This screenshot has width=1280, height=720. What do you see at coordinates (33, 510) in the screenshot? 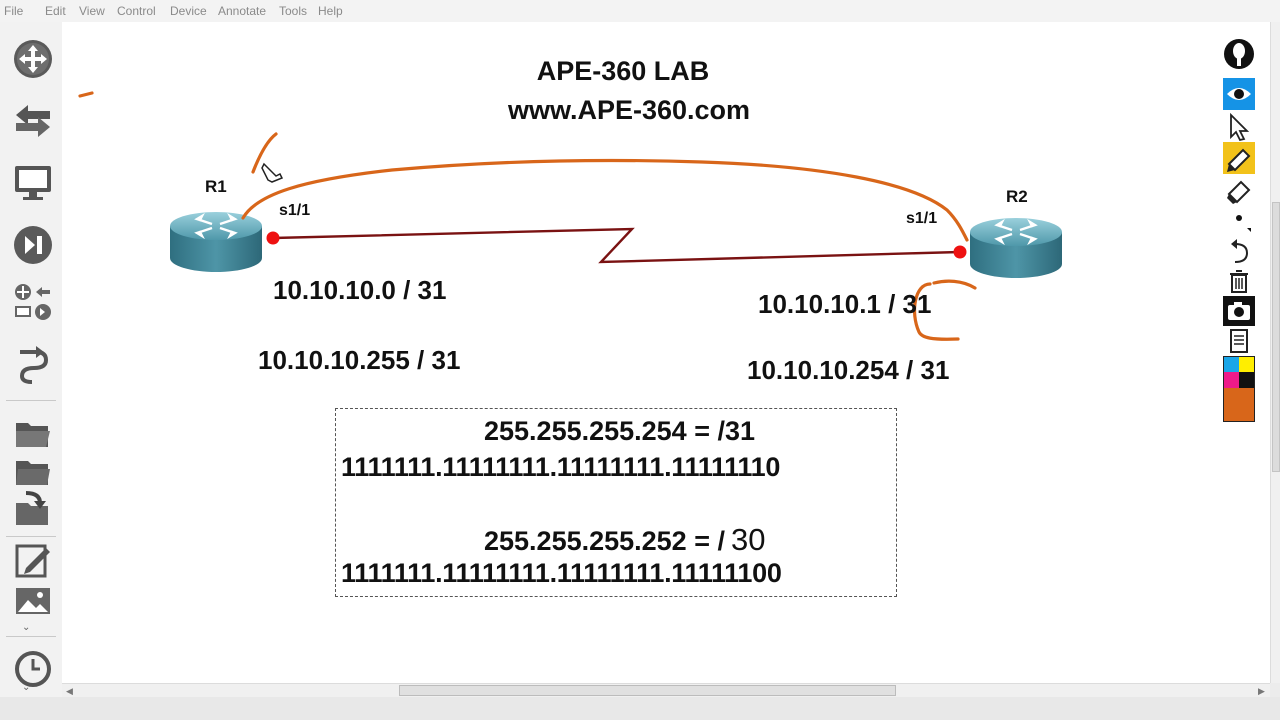
I see `save-folder-icon` at bounding box center [33, 510].